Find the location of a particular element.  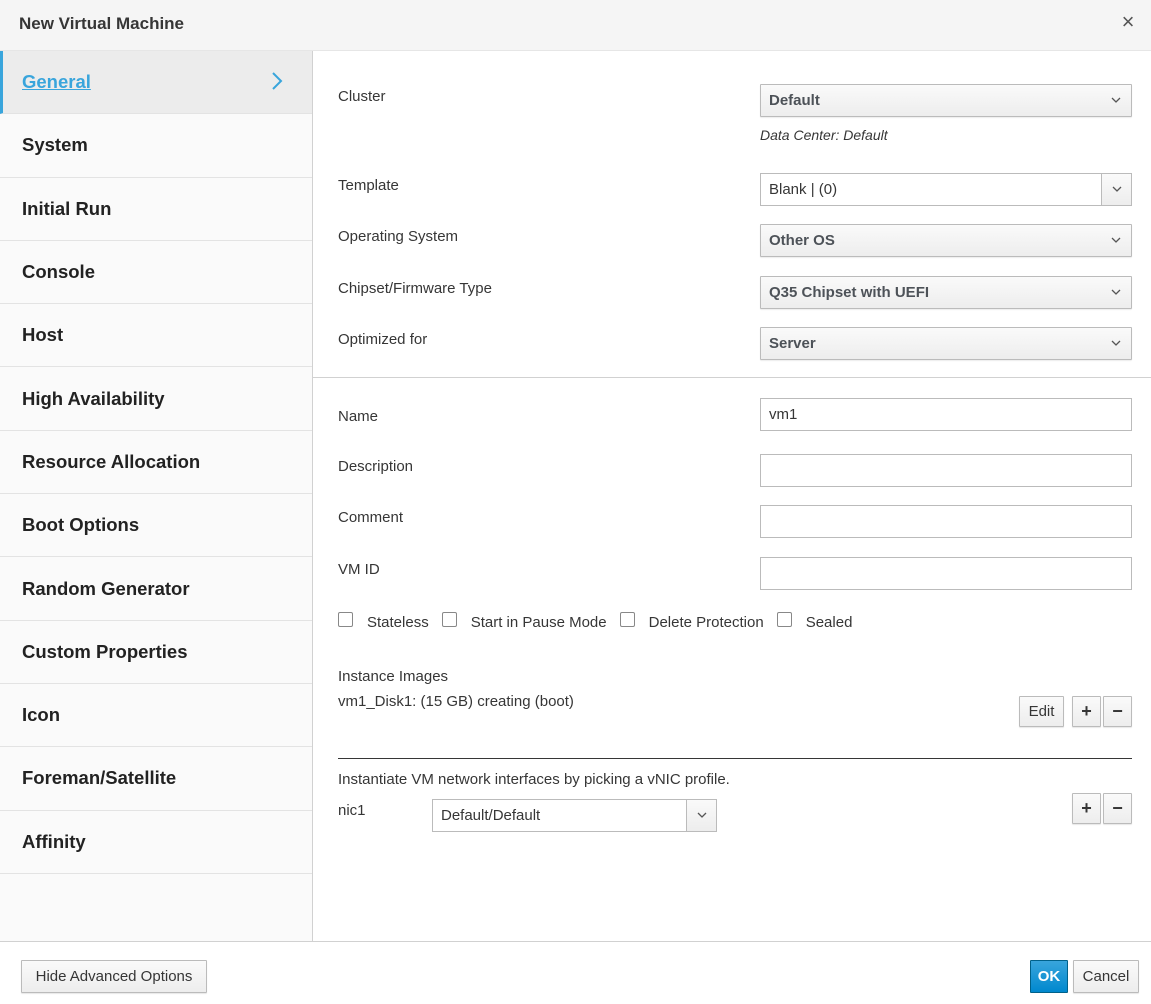

sidebar-item-host: Host is located at coordinates (156, 336).